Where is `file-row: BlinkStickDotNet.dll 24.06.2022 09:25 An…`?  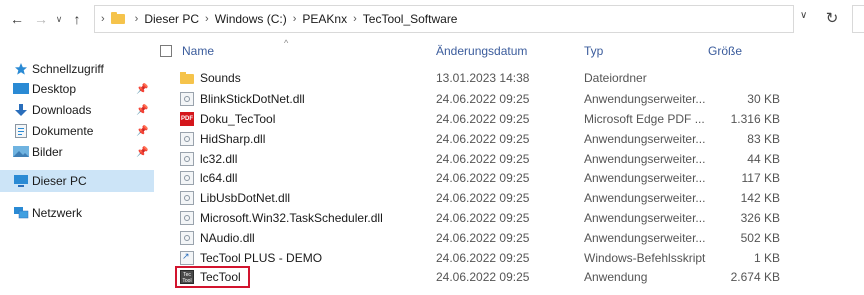 file-row: BlinkStickDotNet.dll 24.06.2022 09:25 An… is located at coordinates (486, 99).